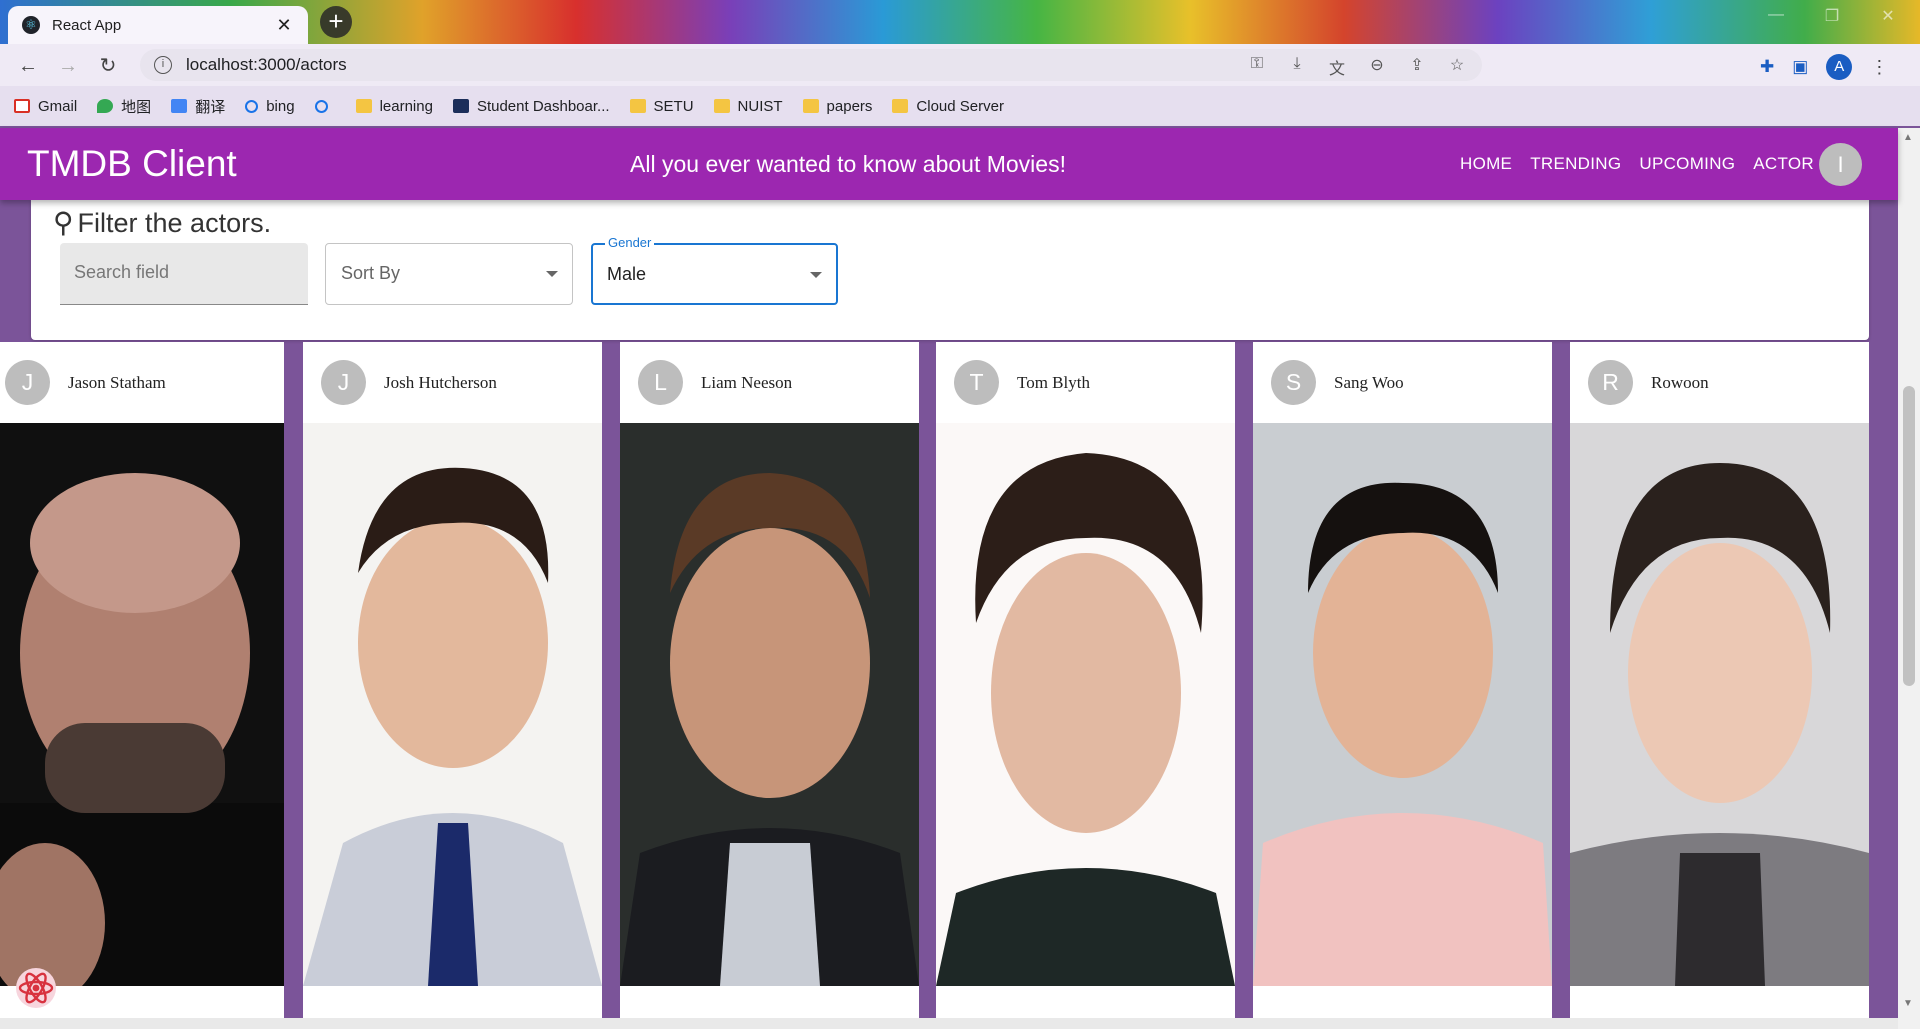 The width and height of the screenshot is (1920, 1029). I want to click on new-tab-button: +, so click(336, 22).